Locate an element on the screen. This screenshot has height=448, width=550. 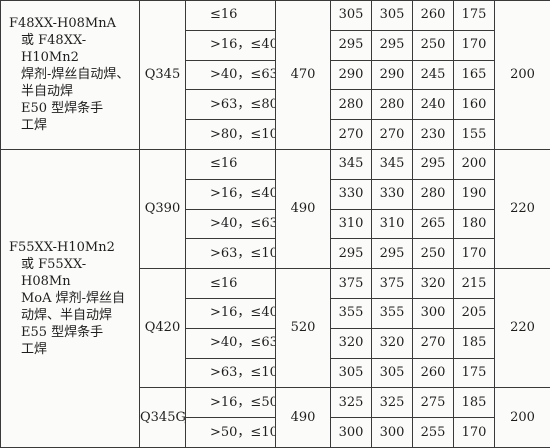
strength-value-cell: 175 is located at coordinates (474, 15).